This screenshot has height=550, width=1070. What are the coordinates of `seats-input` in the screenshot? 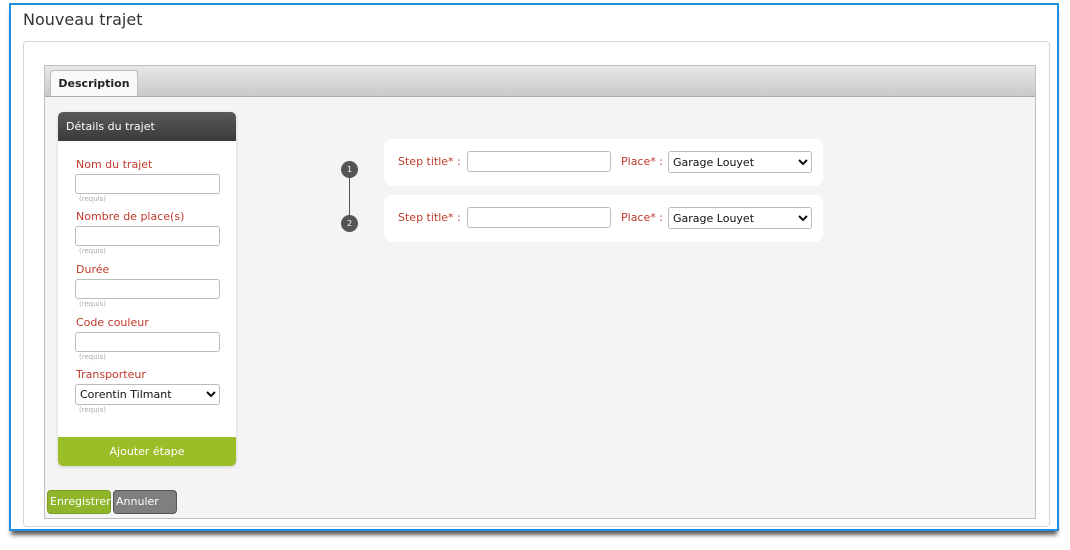 It's located at (147, 236).